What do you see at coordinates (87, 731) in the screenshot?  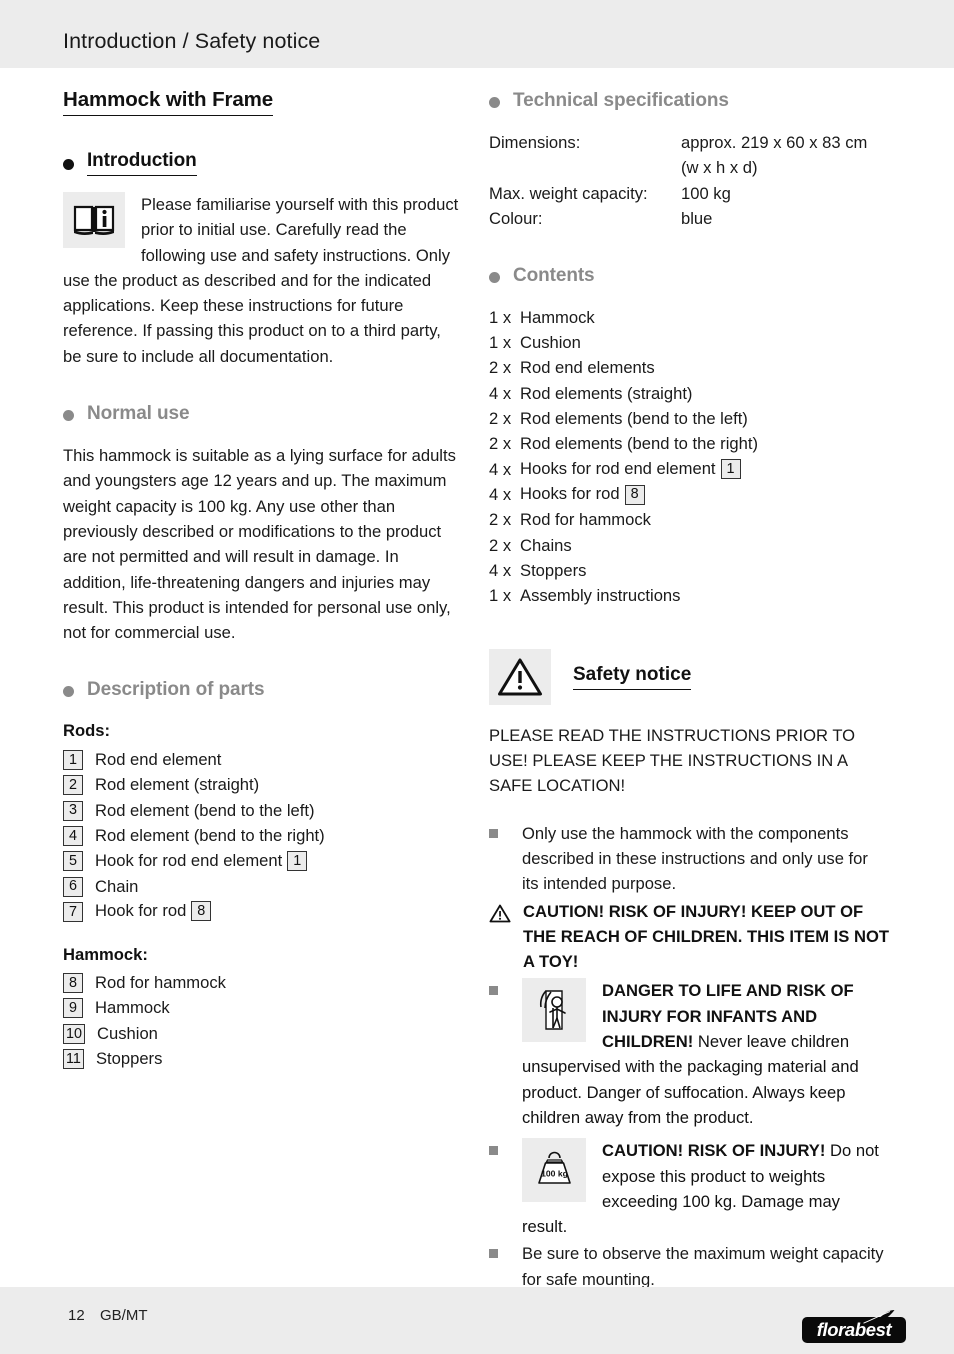 I see `subheading-rods: Rods:` at bounding box center [87, 731].